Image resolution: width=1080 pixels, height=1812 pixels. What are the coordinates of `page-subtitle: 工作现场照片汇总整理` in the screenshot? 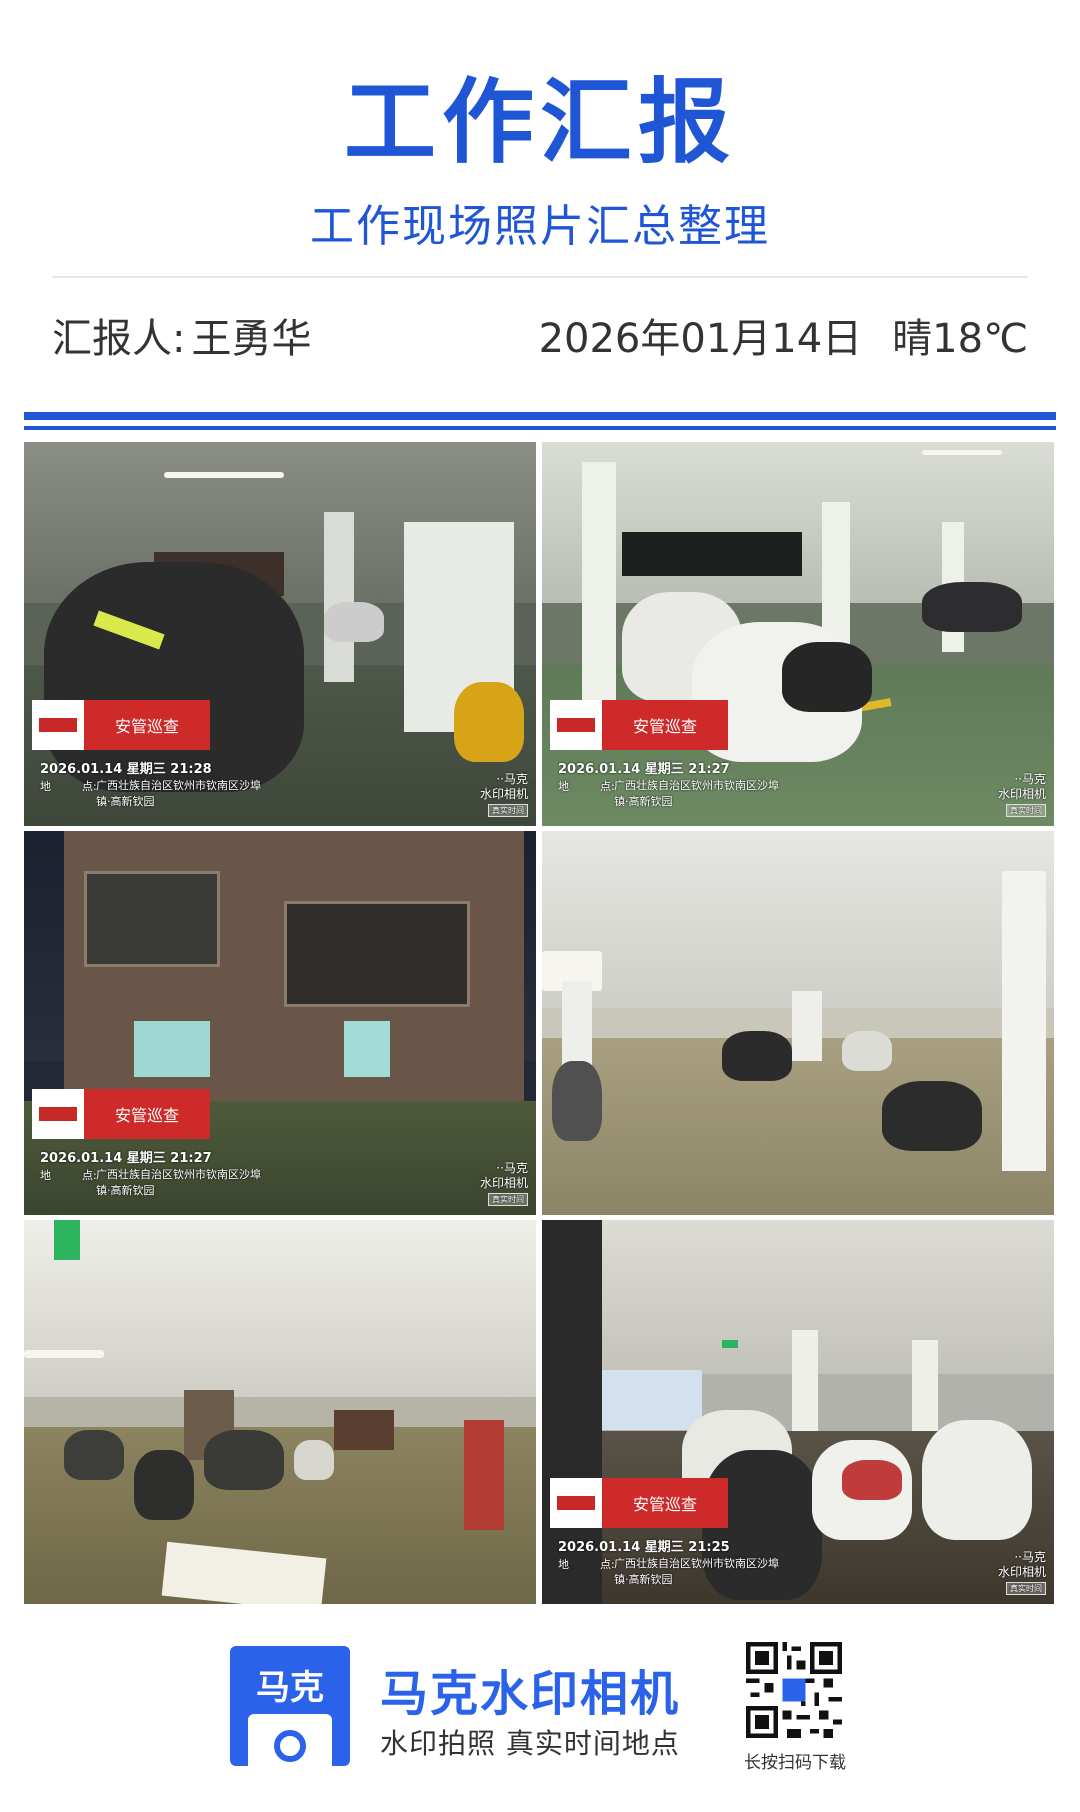 It's located at (540, 226).